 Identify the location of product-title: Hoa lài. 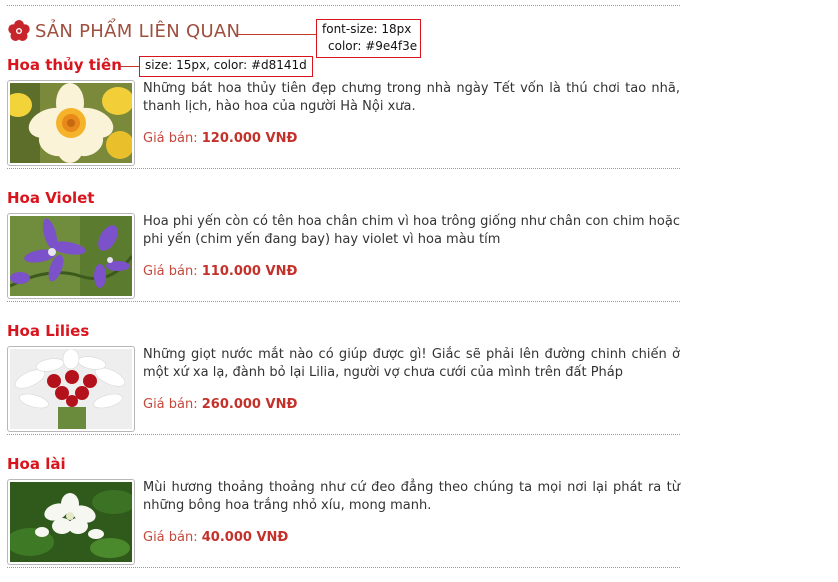
(36, 464).